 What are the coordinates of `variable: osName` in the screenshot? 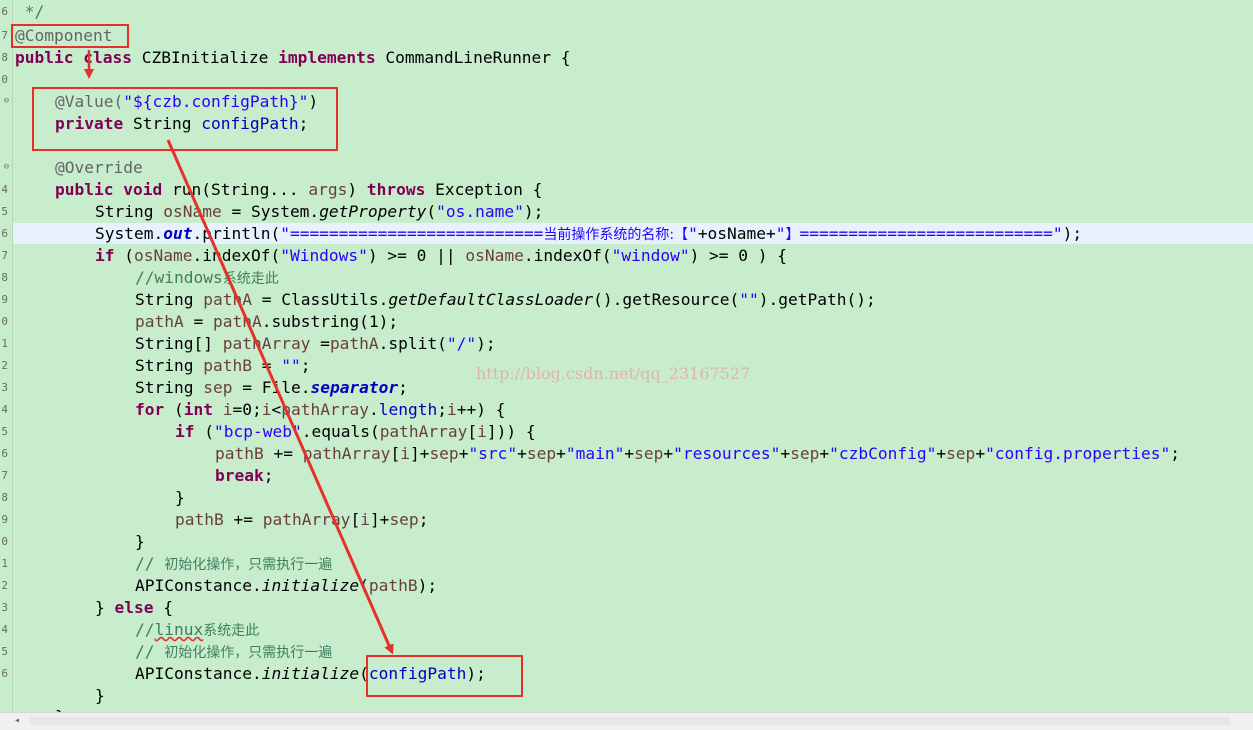 It's located at (192, 211).